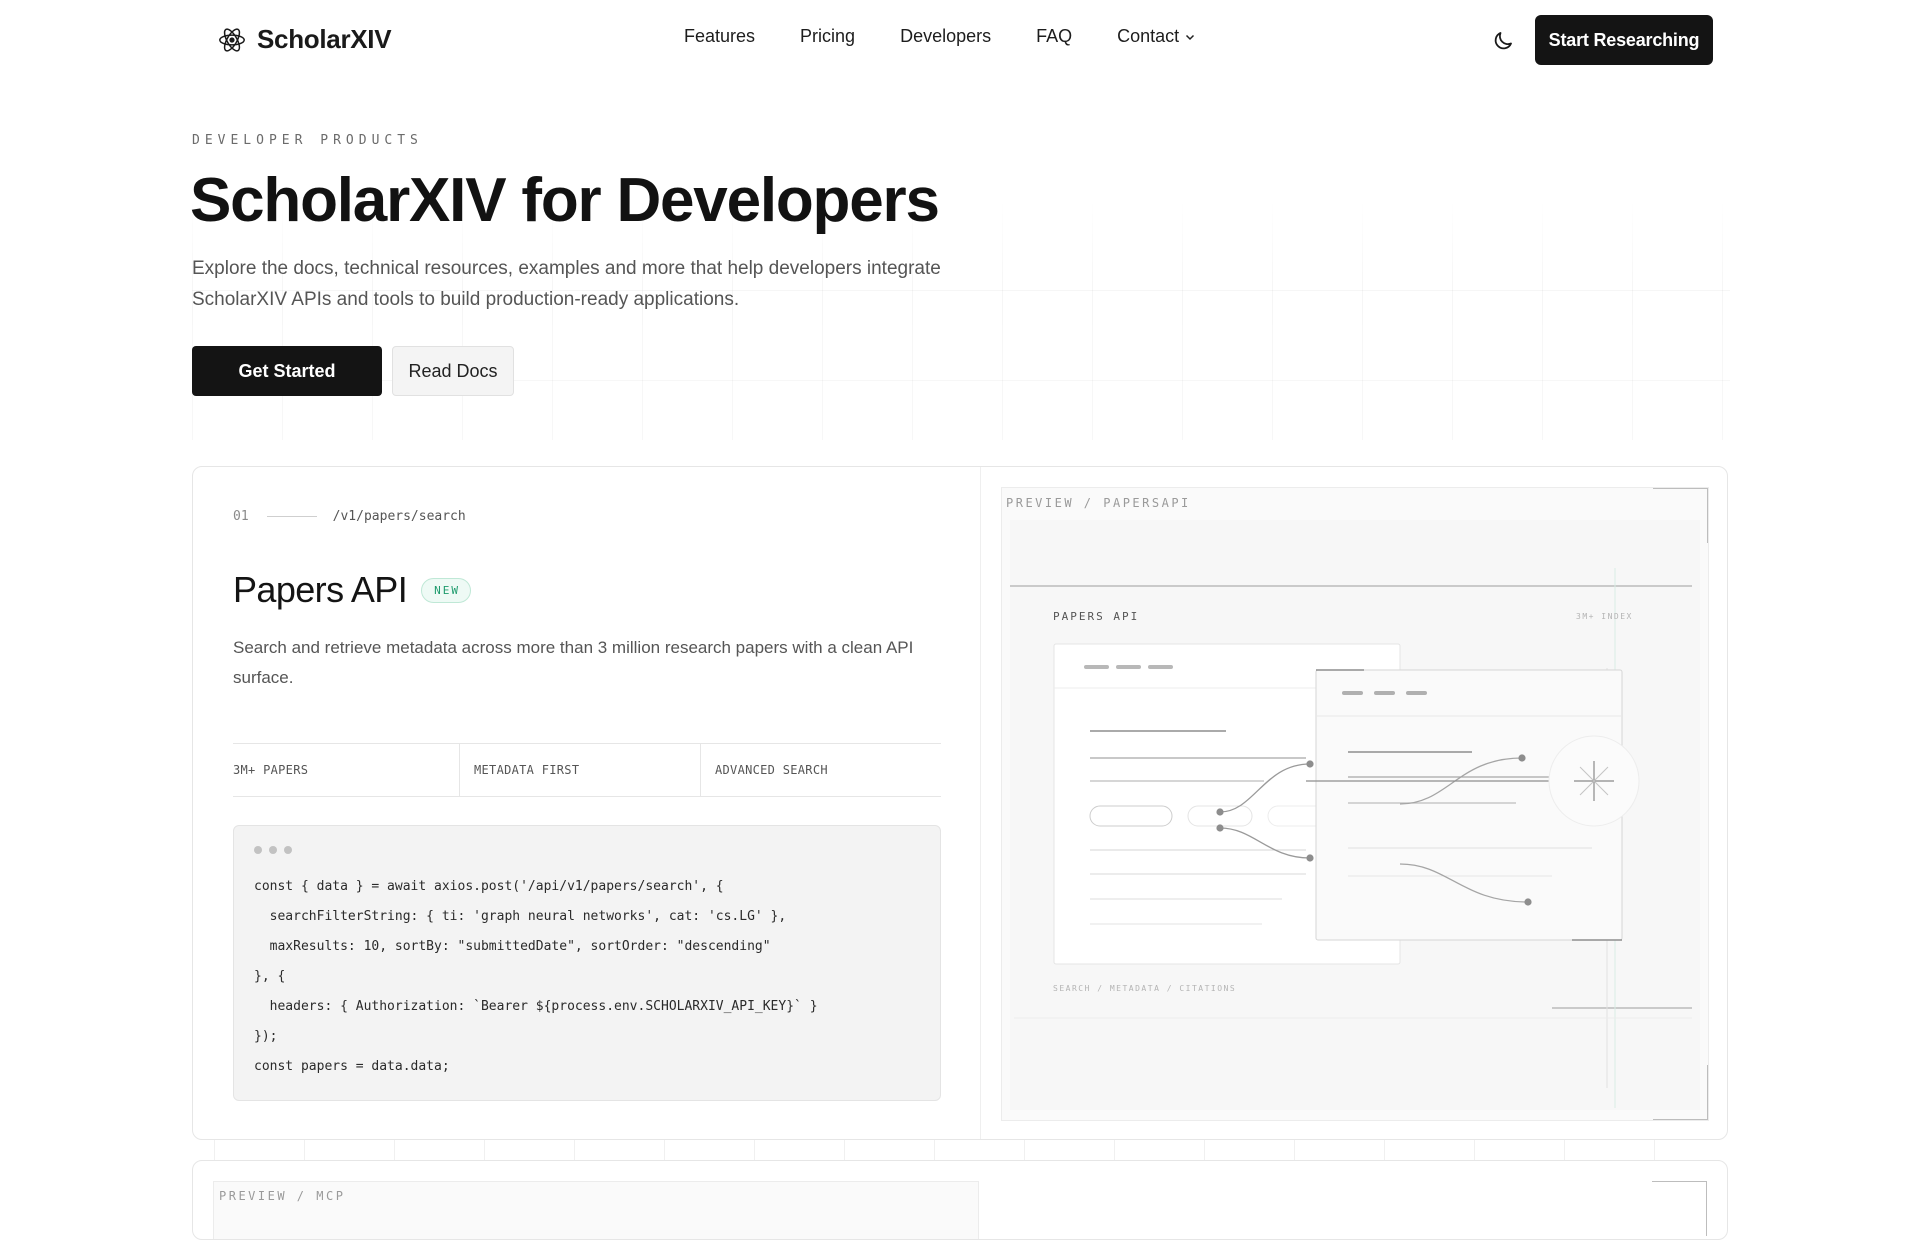  What do you see at coordinates (960, 1200) in the screenshot?
I see `mcp-card: PREVIEW / MCP` at bounding box center [960, 1200].